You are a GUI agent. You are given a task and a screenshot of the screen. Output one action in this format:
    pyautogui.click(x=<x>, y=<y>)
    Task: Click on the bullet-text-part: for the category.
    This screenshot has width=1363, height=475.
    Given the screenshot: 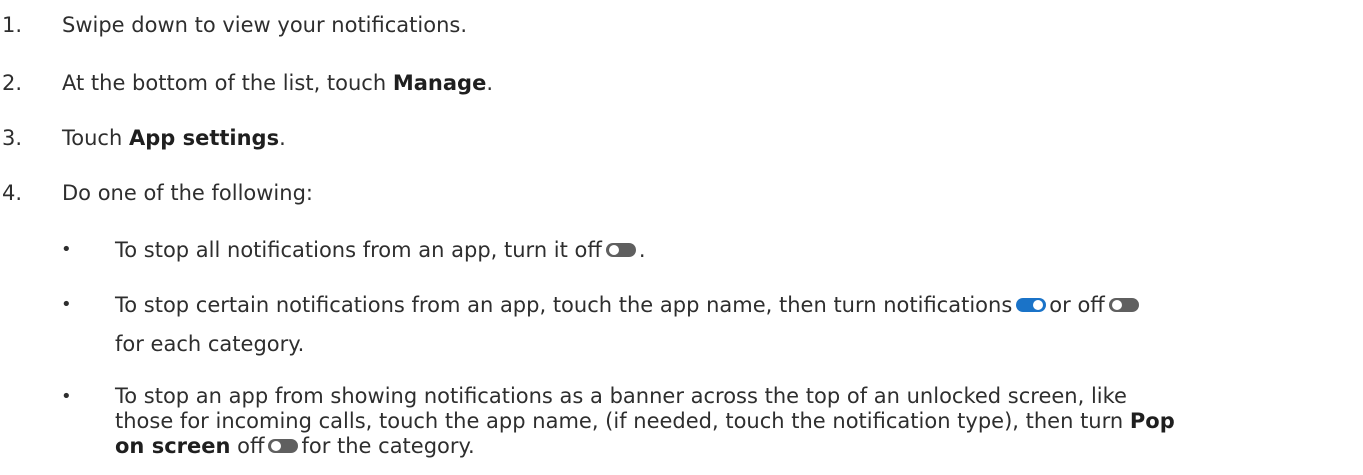 What is the action you would take?
    pyautogui.click(x=388, y=446)
    